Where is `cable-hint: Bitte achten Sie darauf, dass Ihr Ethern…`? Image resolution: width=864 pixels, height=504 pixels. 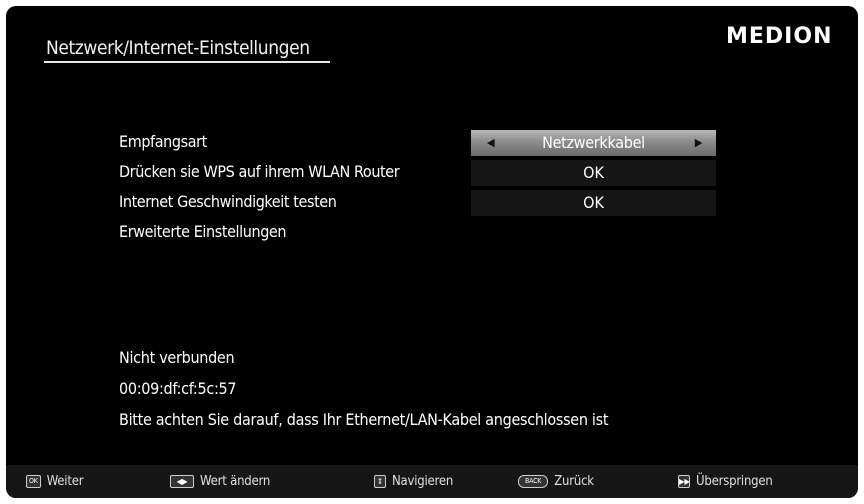
cable-hint: Bitte achten Sie darauf, dass Ihr Ethern… is located at coordinates (364, 419).